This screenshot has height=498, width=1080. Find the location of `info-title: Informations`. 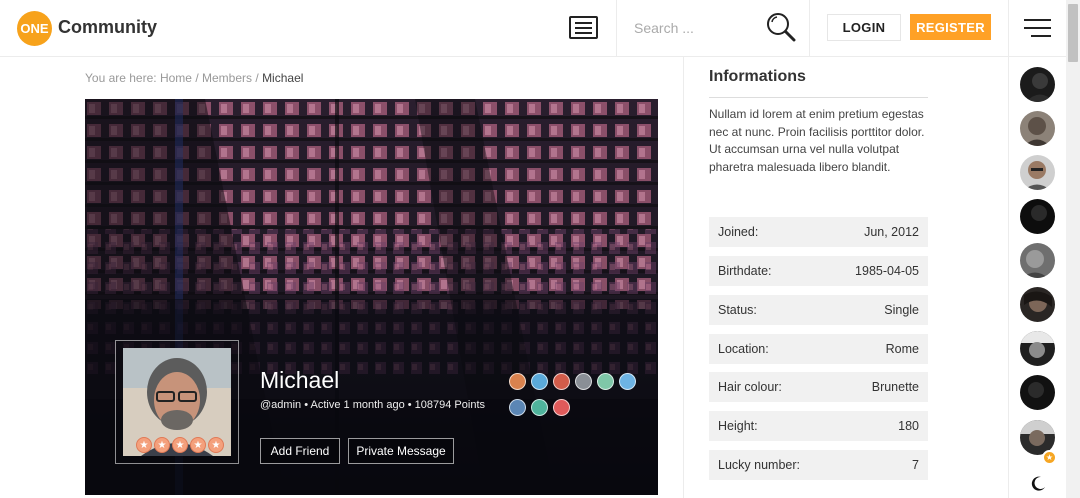

info-title: Informations is located at coordinates (757, 76).